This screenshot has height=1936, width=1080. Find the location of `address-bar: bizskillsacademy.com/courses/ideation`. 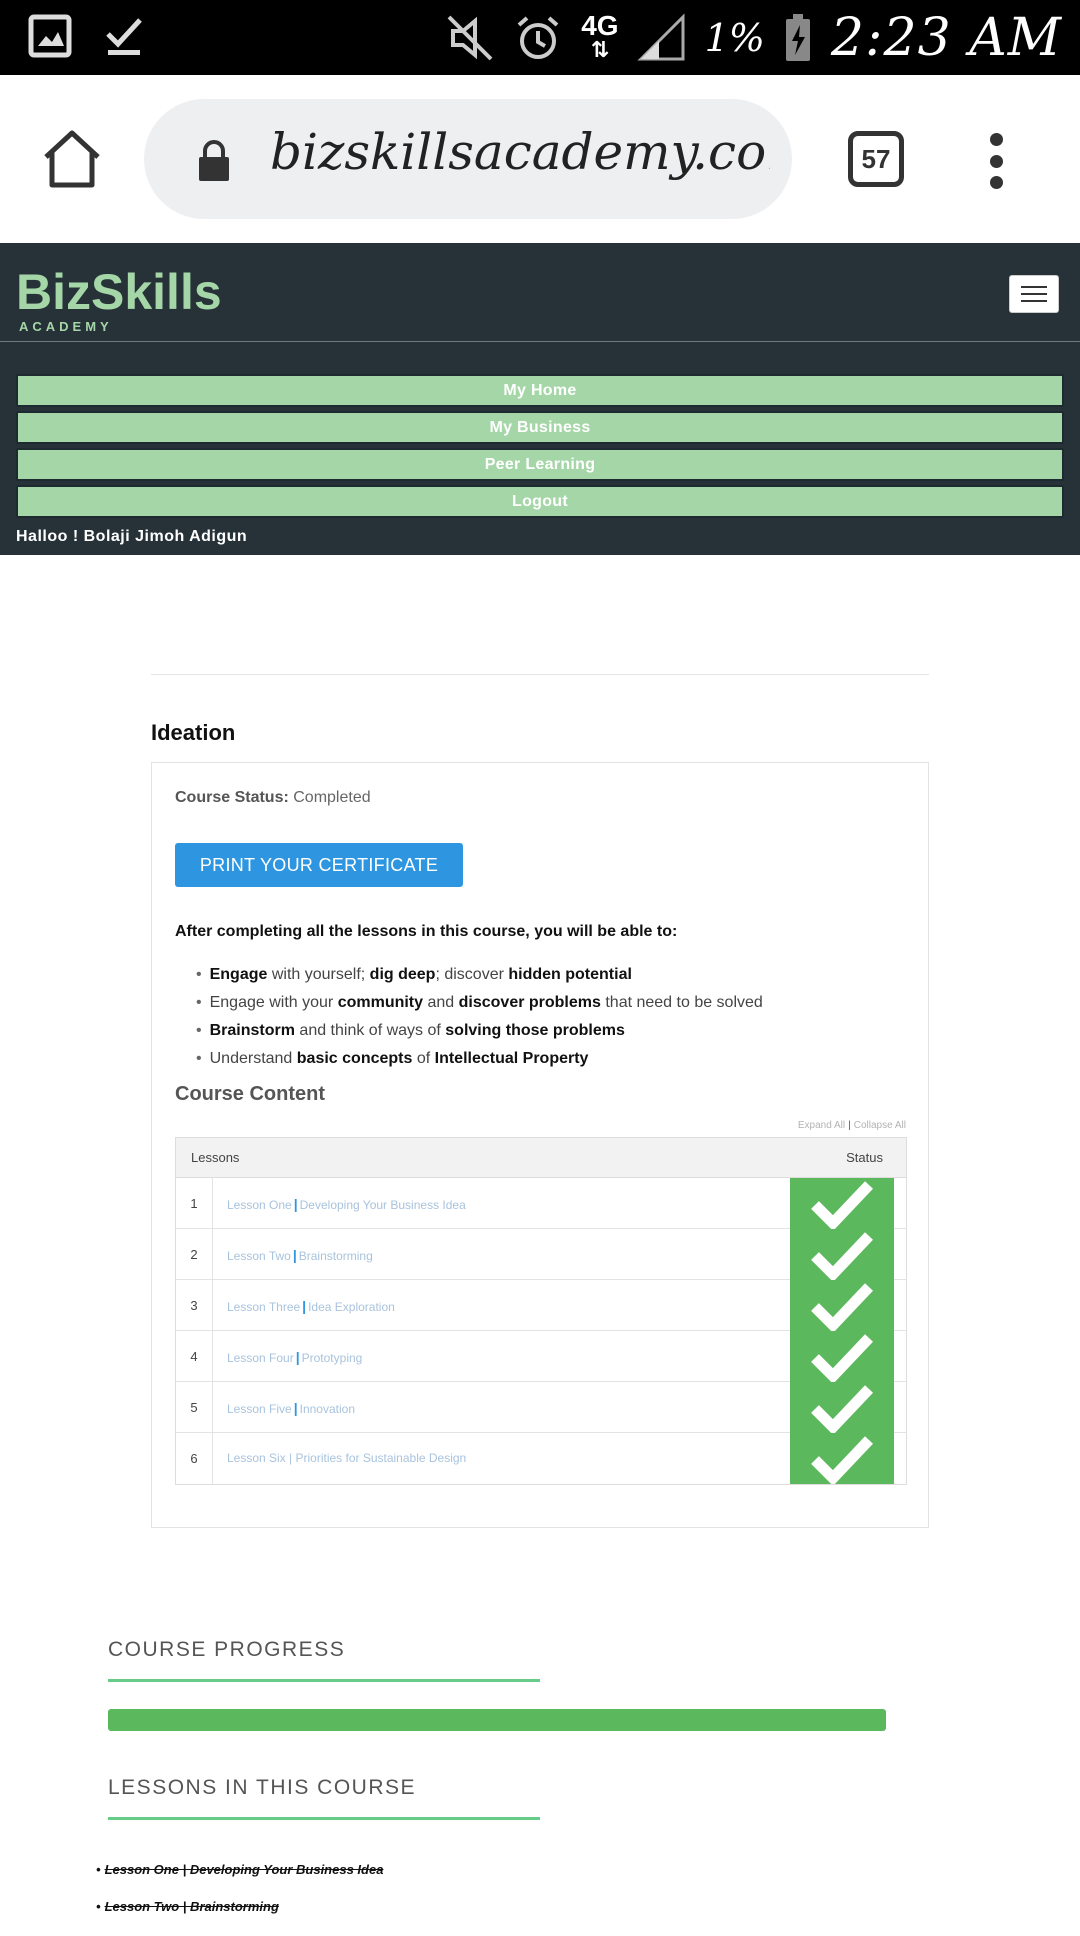

address-bar: bizskillsacademy.com/courses/ideation is located at coordinates (468, 159).